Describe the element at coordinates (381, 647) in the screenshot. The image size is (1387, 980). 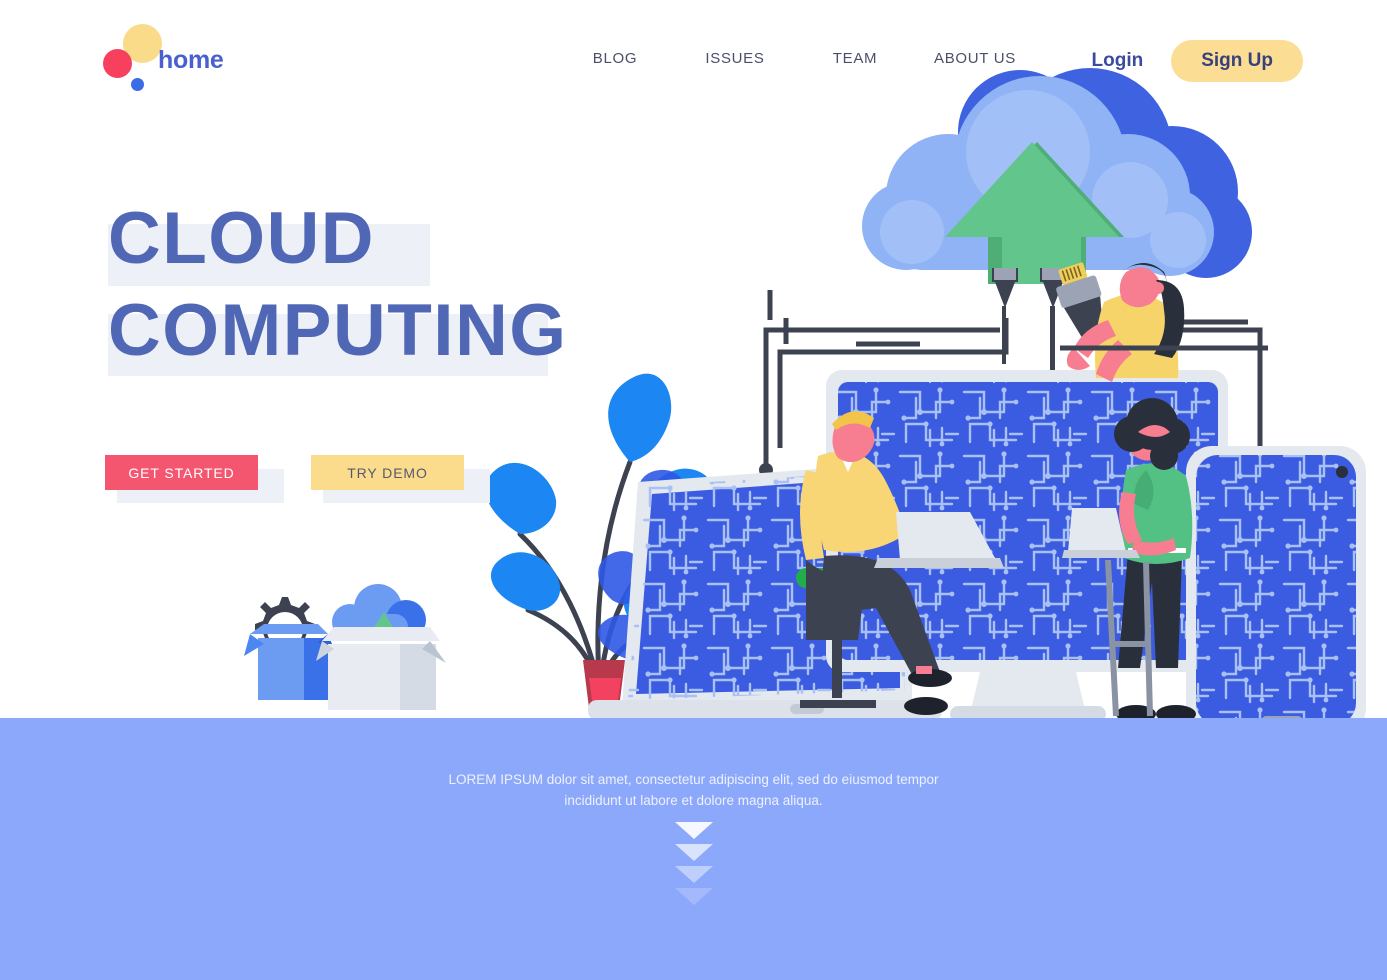
I see `cardboard-box-with-cloud` at that location.